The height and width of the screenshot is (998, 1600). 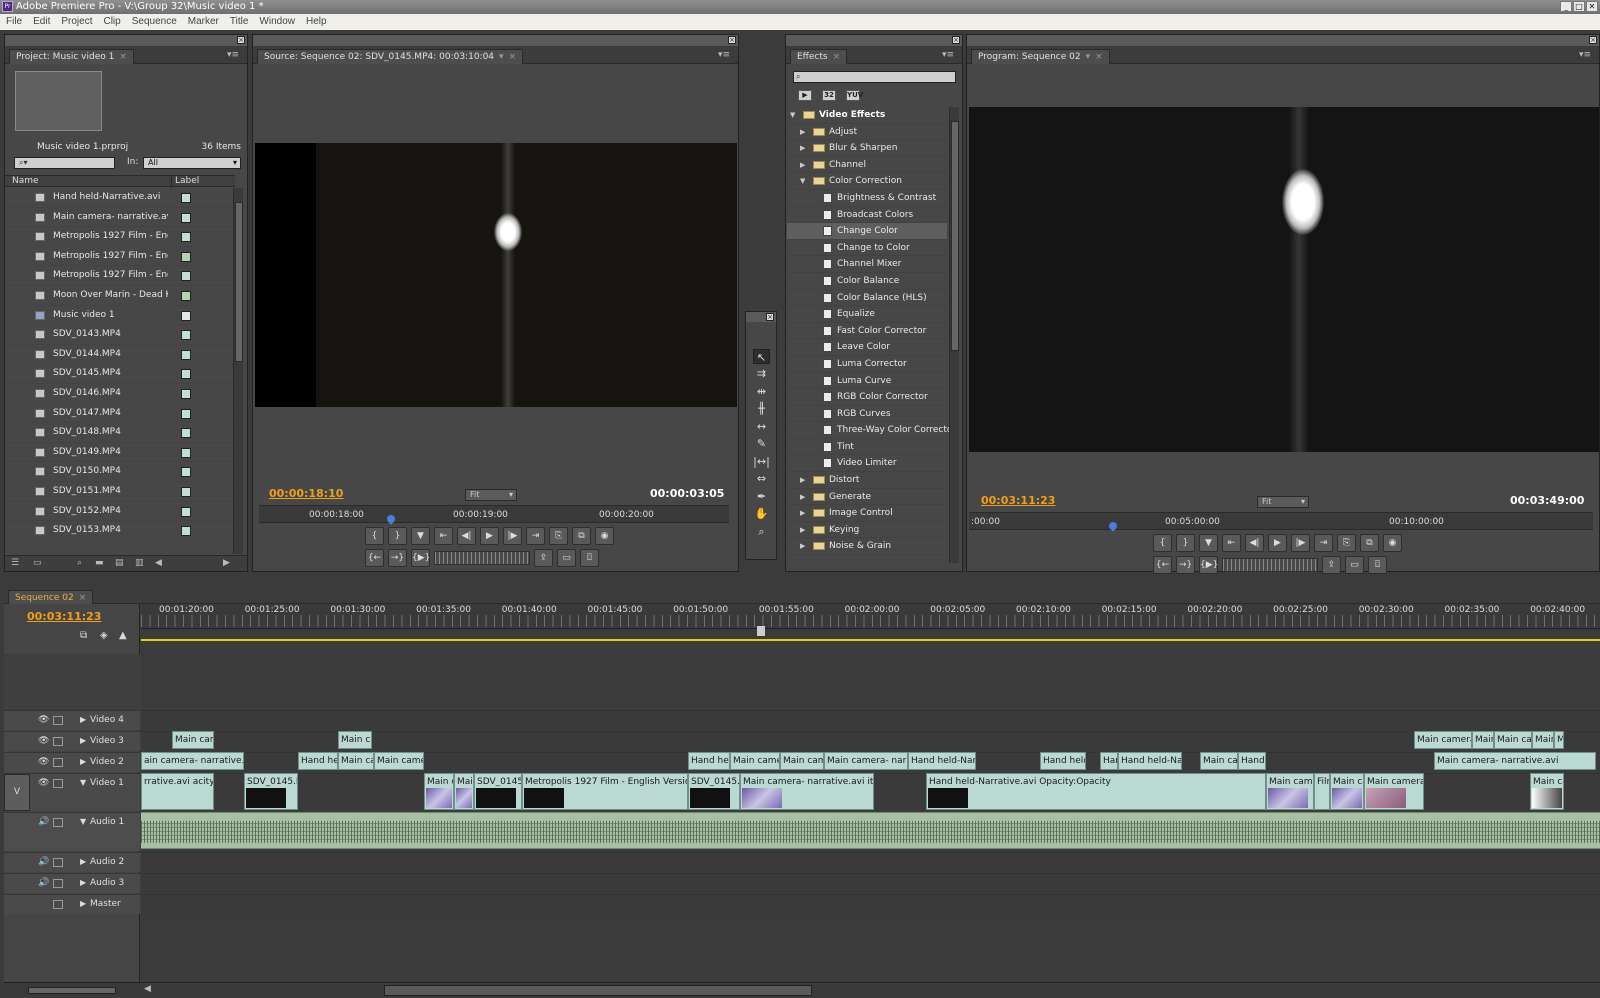 What do you see at coordinates (1300, 543) in the screenshot?
I see `step-forward-button: |▶` at bounding box center [1300, 543].